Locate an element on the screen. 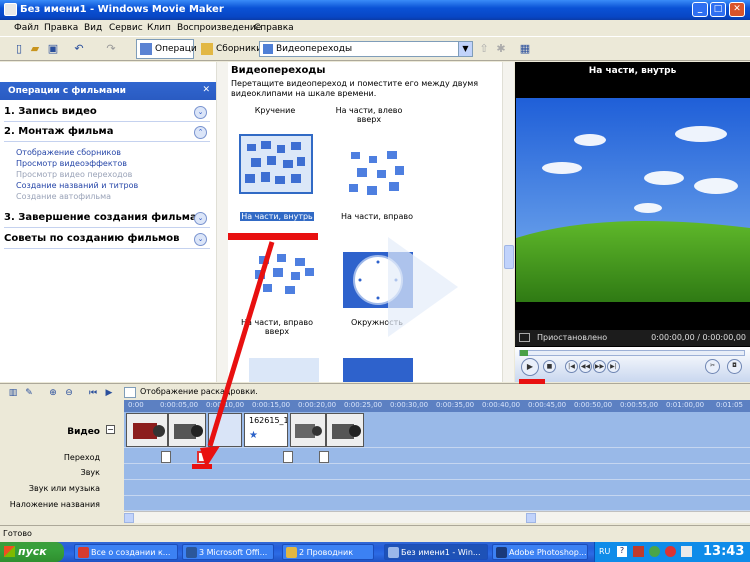 The width and height of the screenshot is (750, 562). collection-combo: Видеопереходы ▼ is located at coordinates (366, 49).